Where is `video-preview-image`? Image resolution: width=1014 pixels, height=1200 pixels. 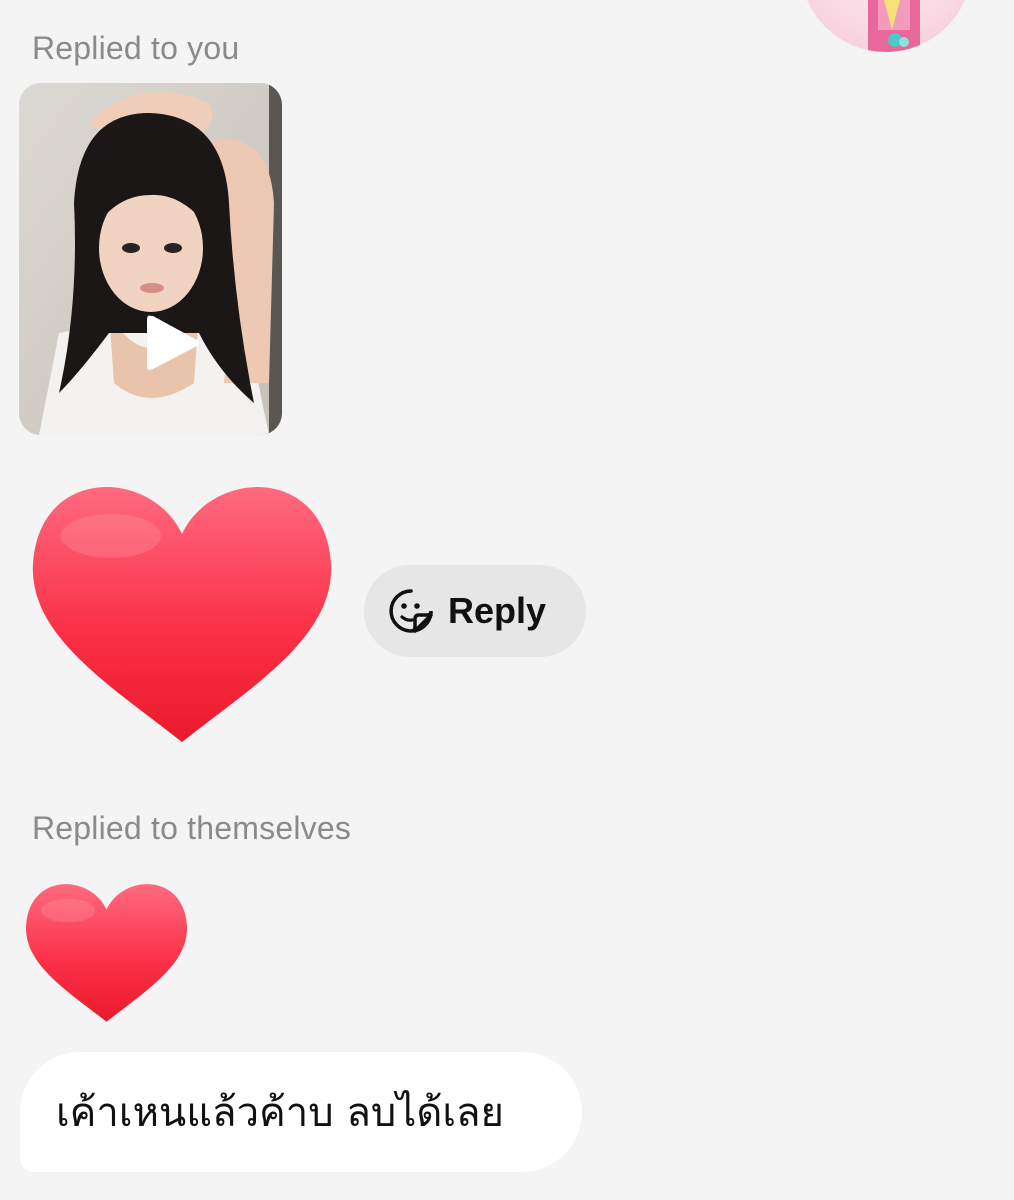 video-preview-image is located at coordinates (150, 259).